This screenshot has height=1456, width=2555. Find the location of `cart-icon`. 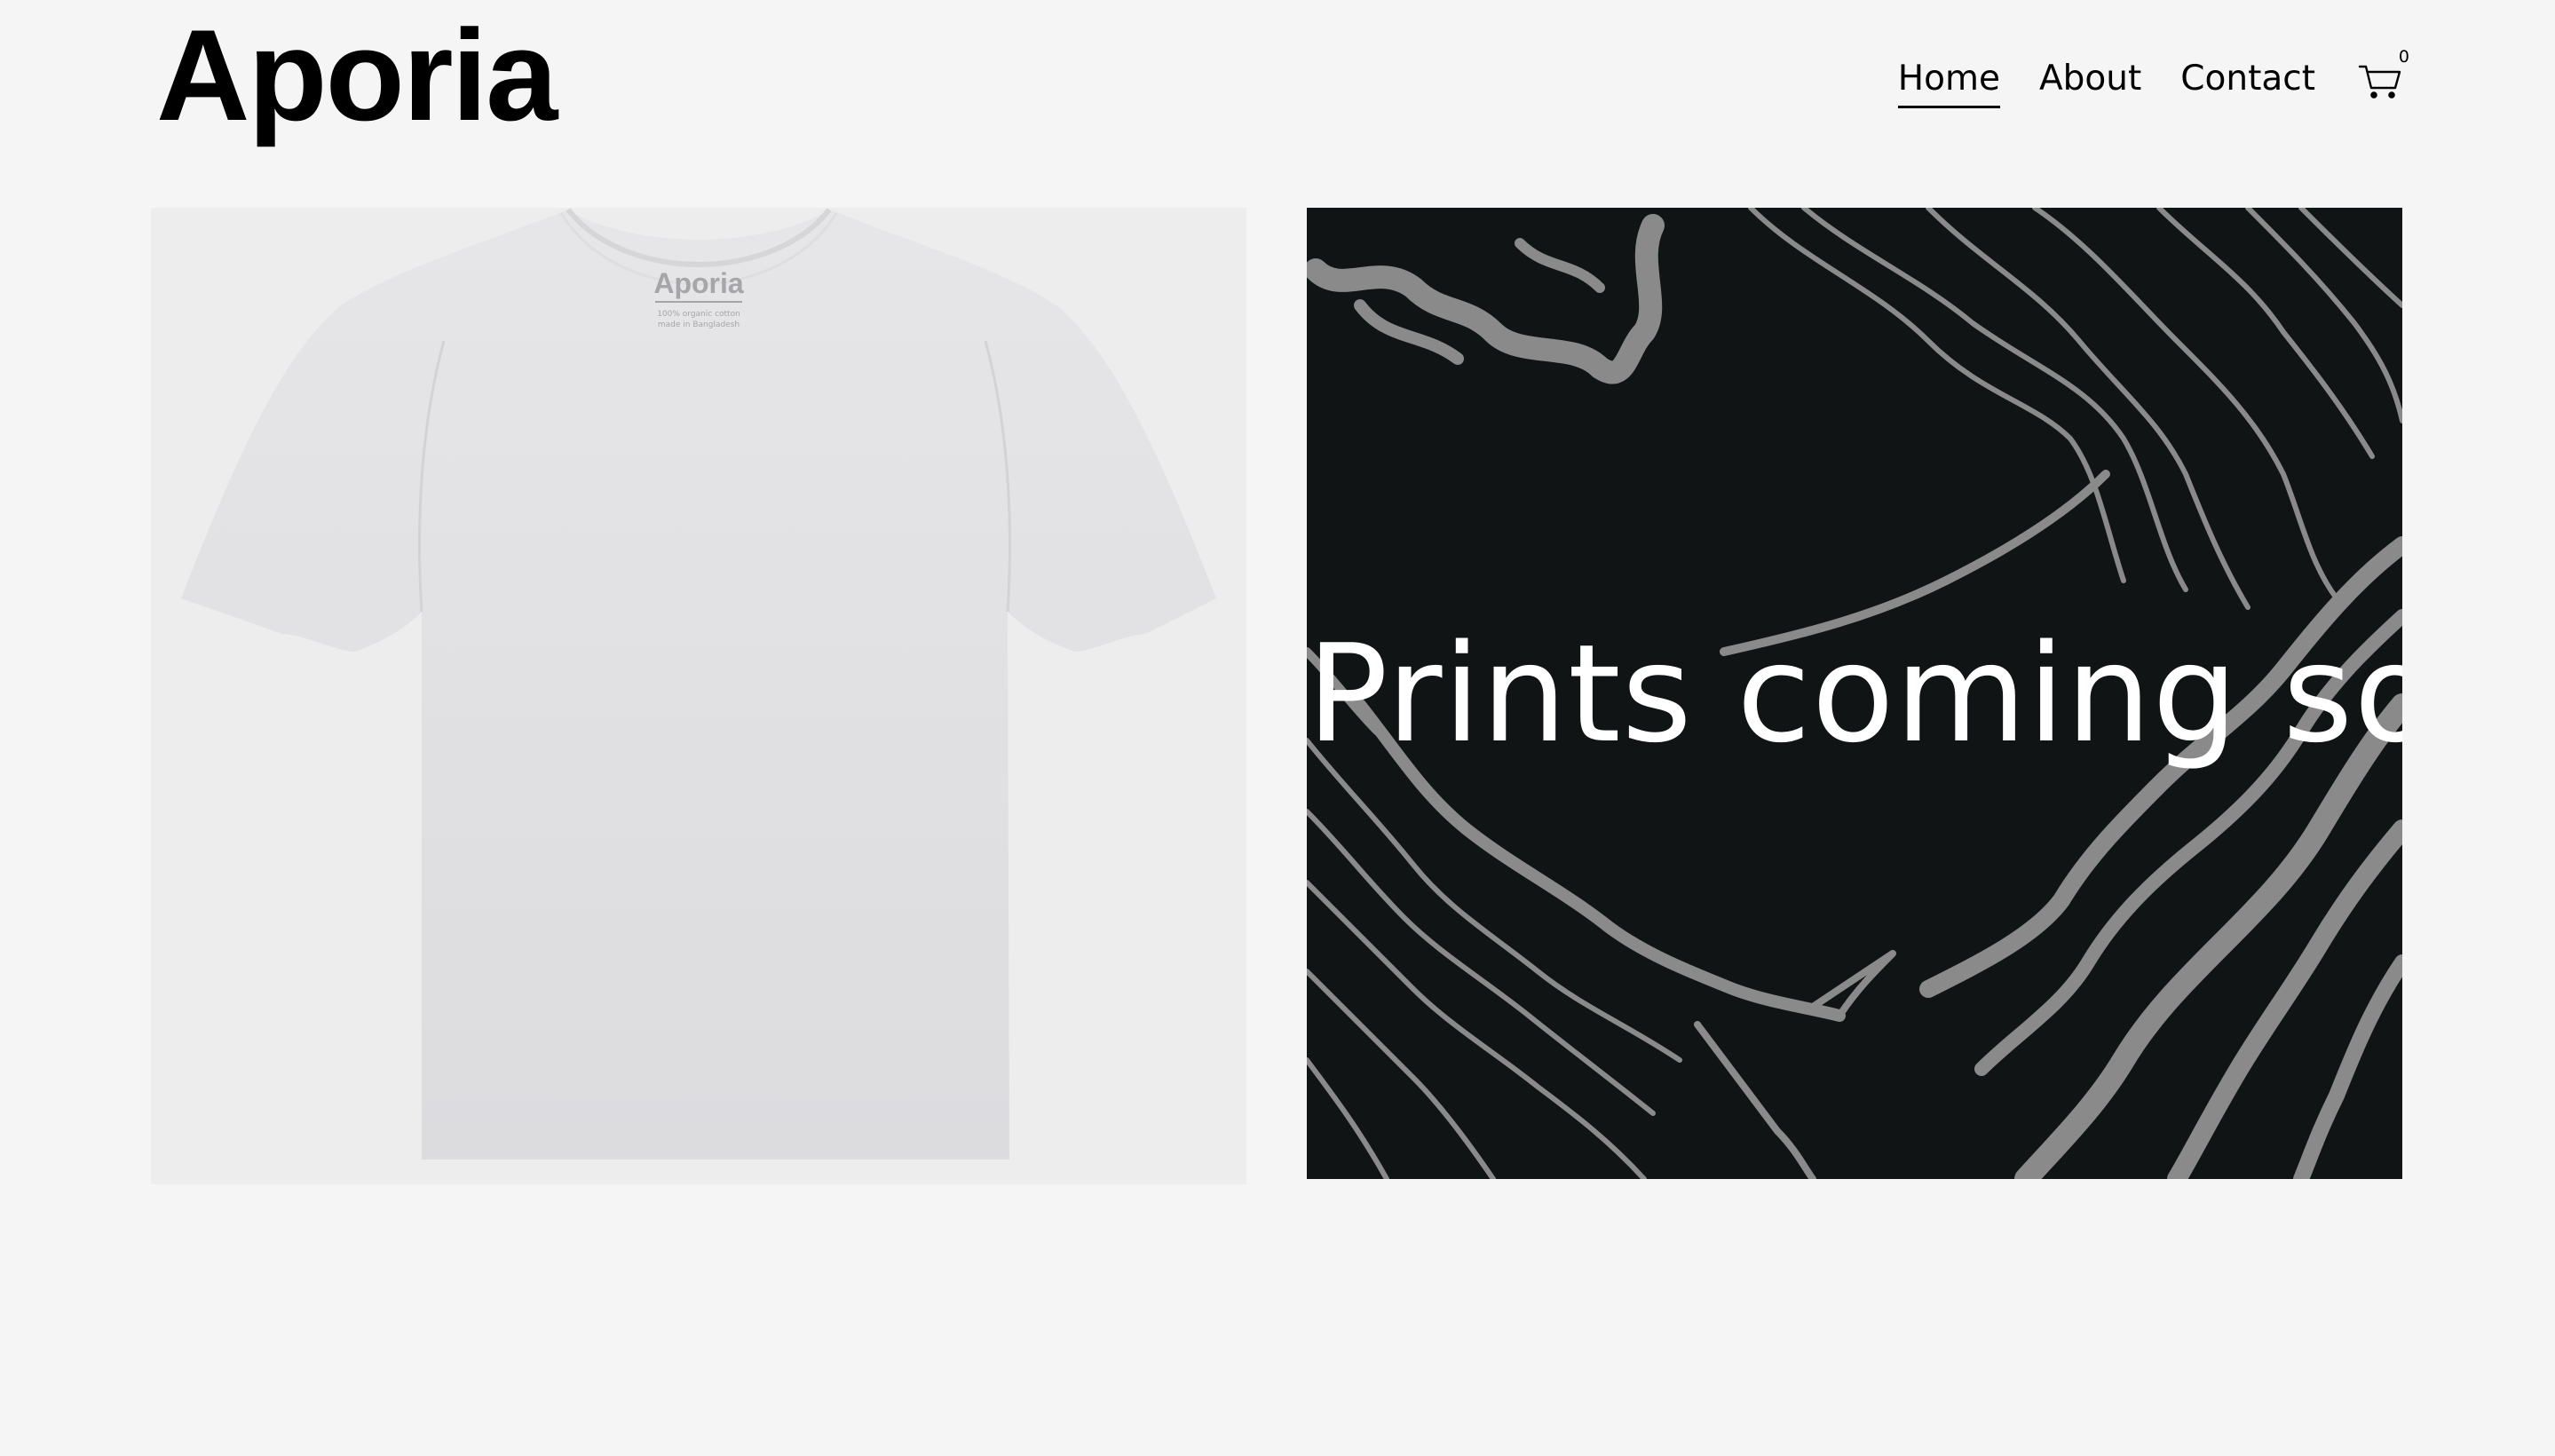

cart-icon is located at coordinates (2379, 82).